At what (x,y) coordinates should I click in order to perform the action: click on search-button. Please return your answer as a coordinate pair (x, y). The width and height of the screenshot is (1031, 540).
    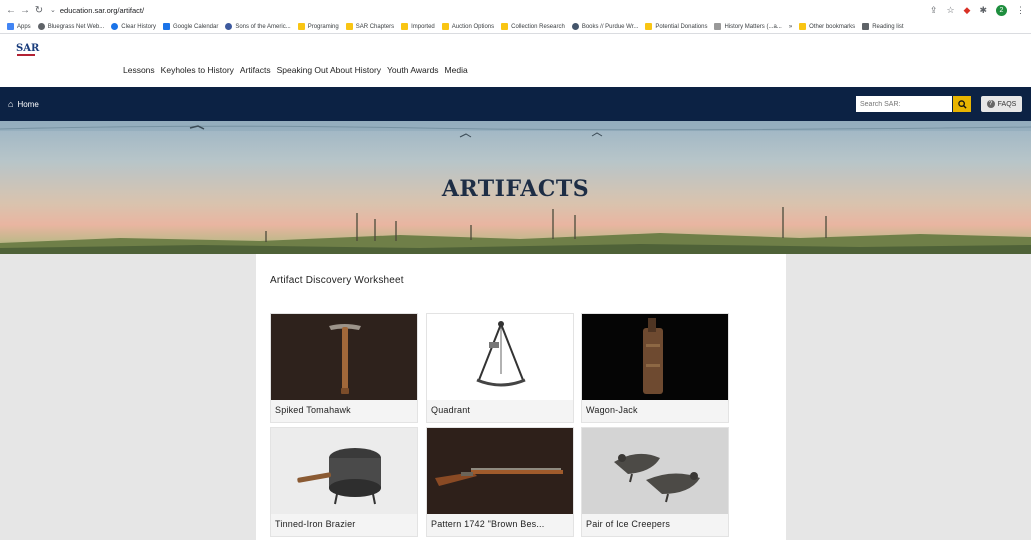
    Looking at the image, I should click on (962, 104).